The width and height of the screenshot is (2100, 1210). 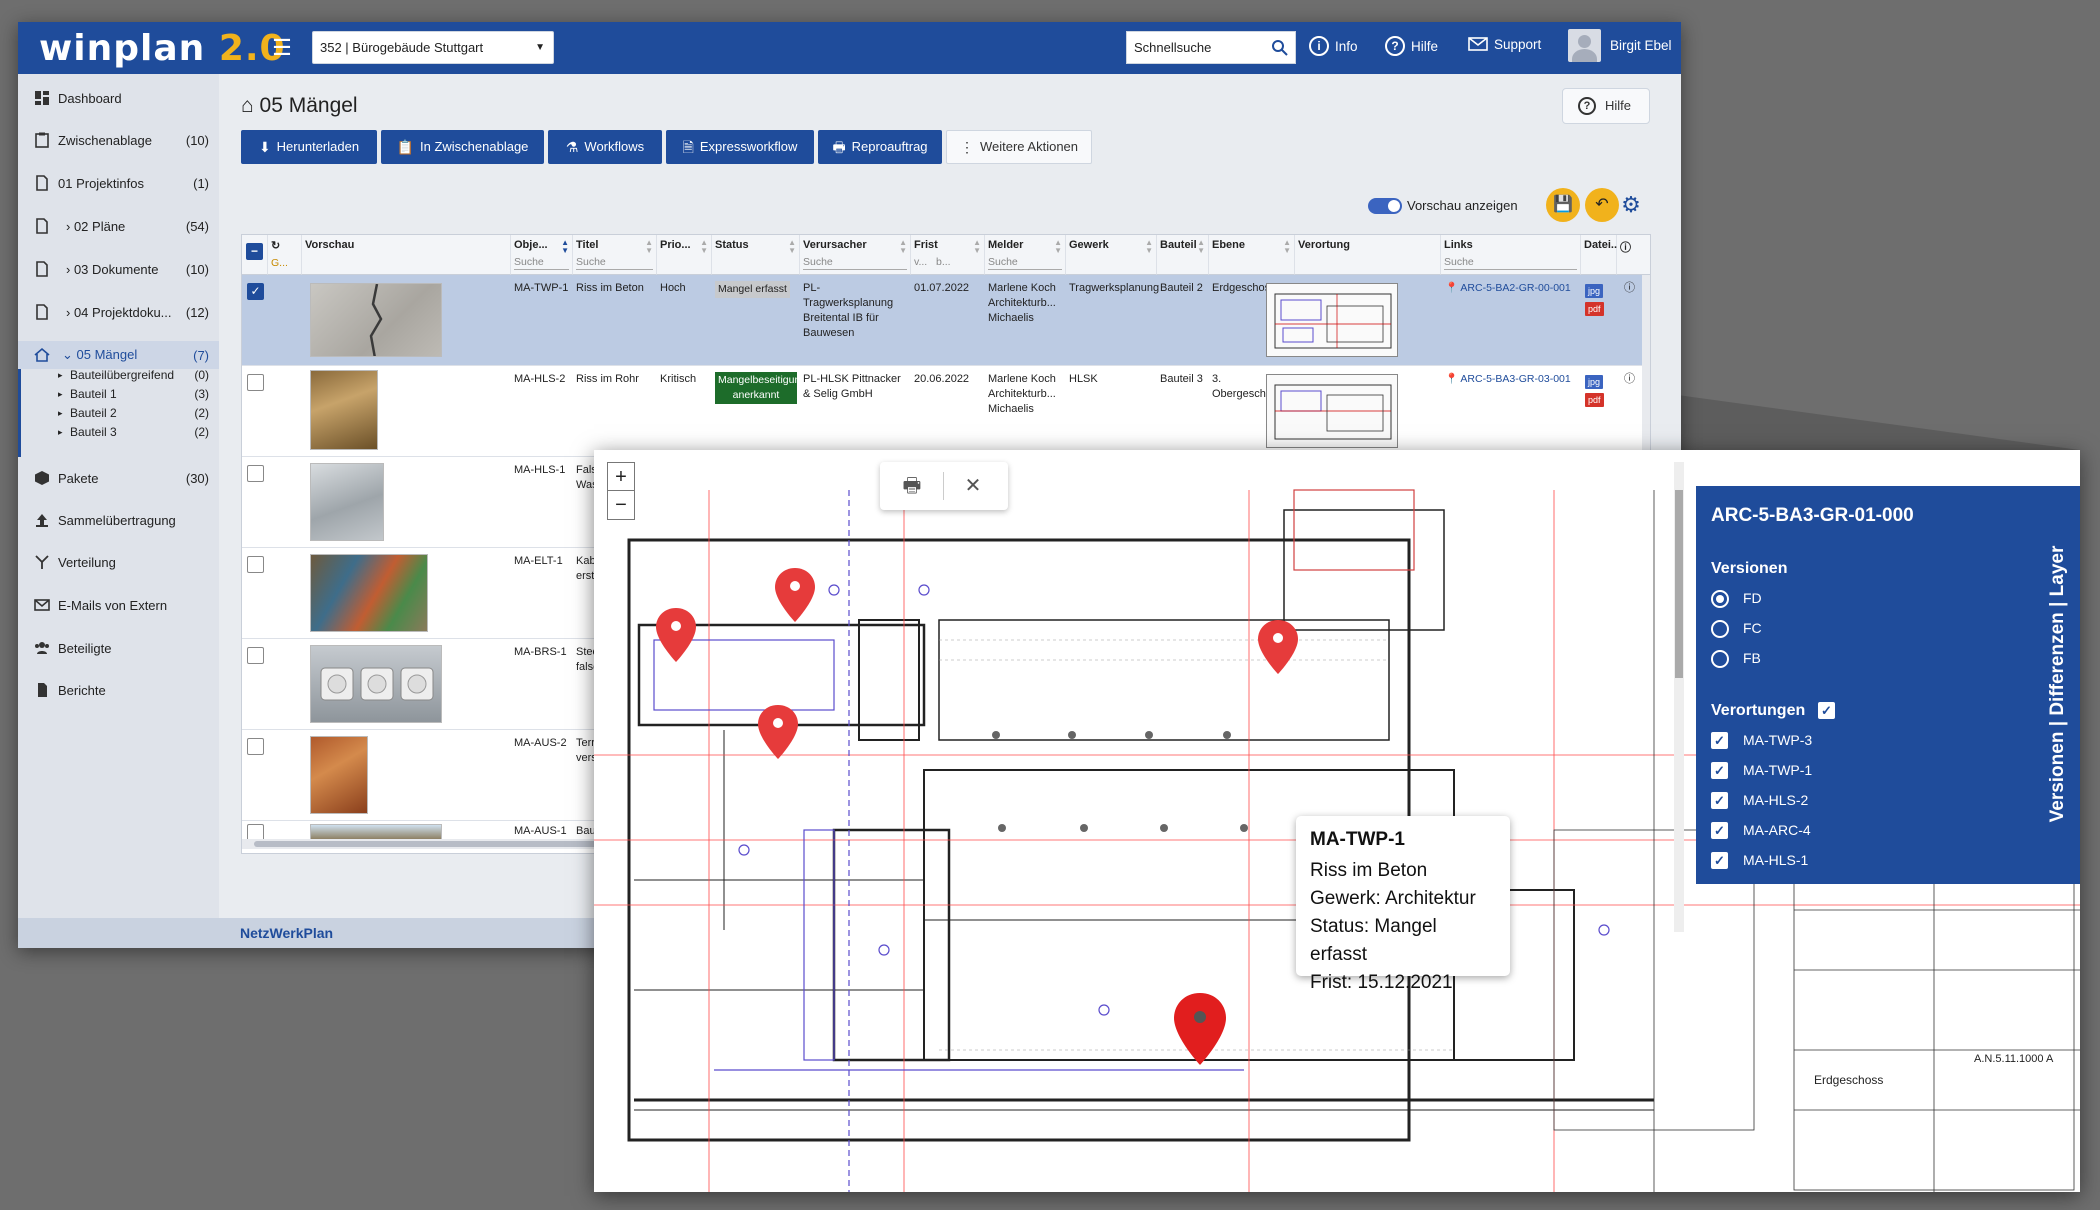 What do you see at coordinates (621, 477) in the screenshot?
I see `zoom-in-button: +` at bounding box center [621, 477].